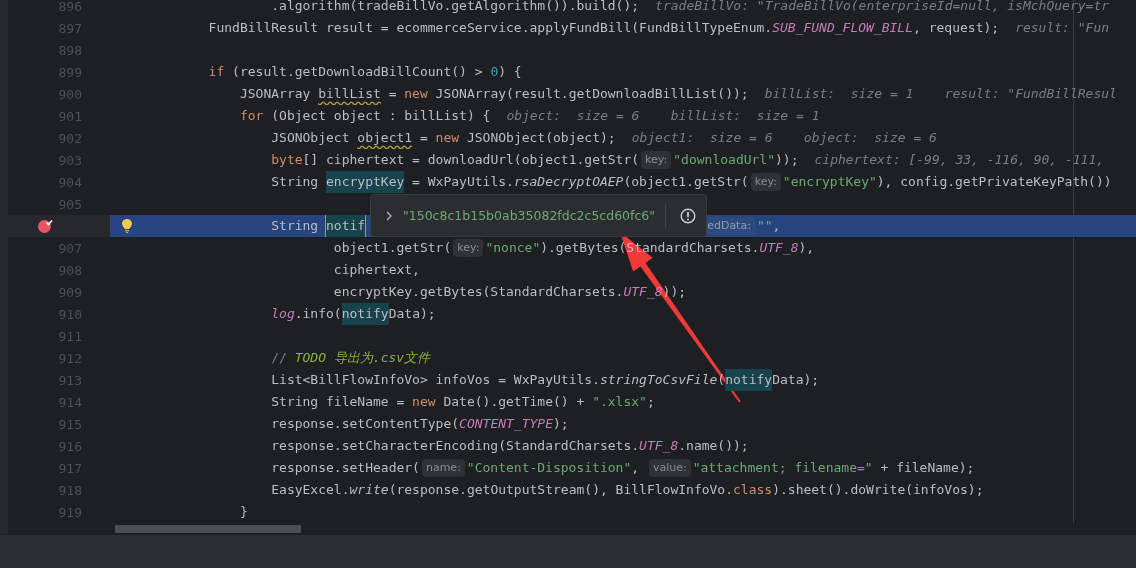  Describe the element at coordinates (346, 226) in the screenshot. I see `code-text: notif` at that location.